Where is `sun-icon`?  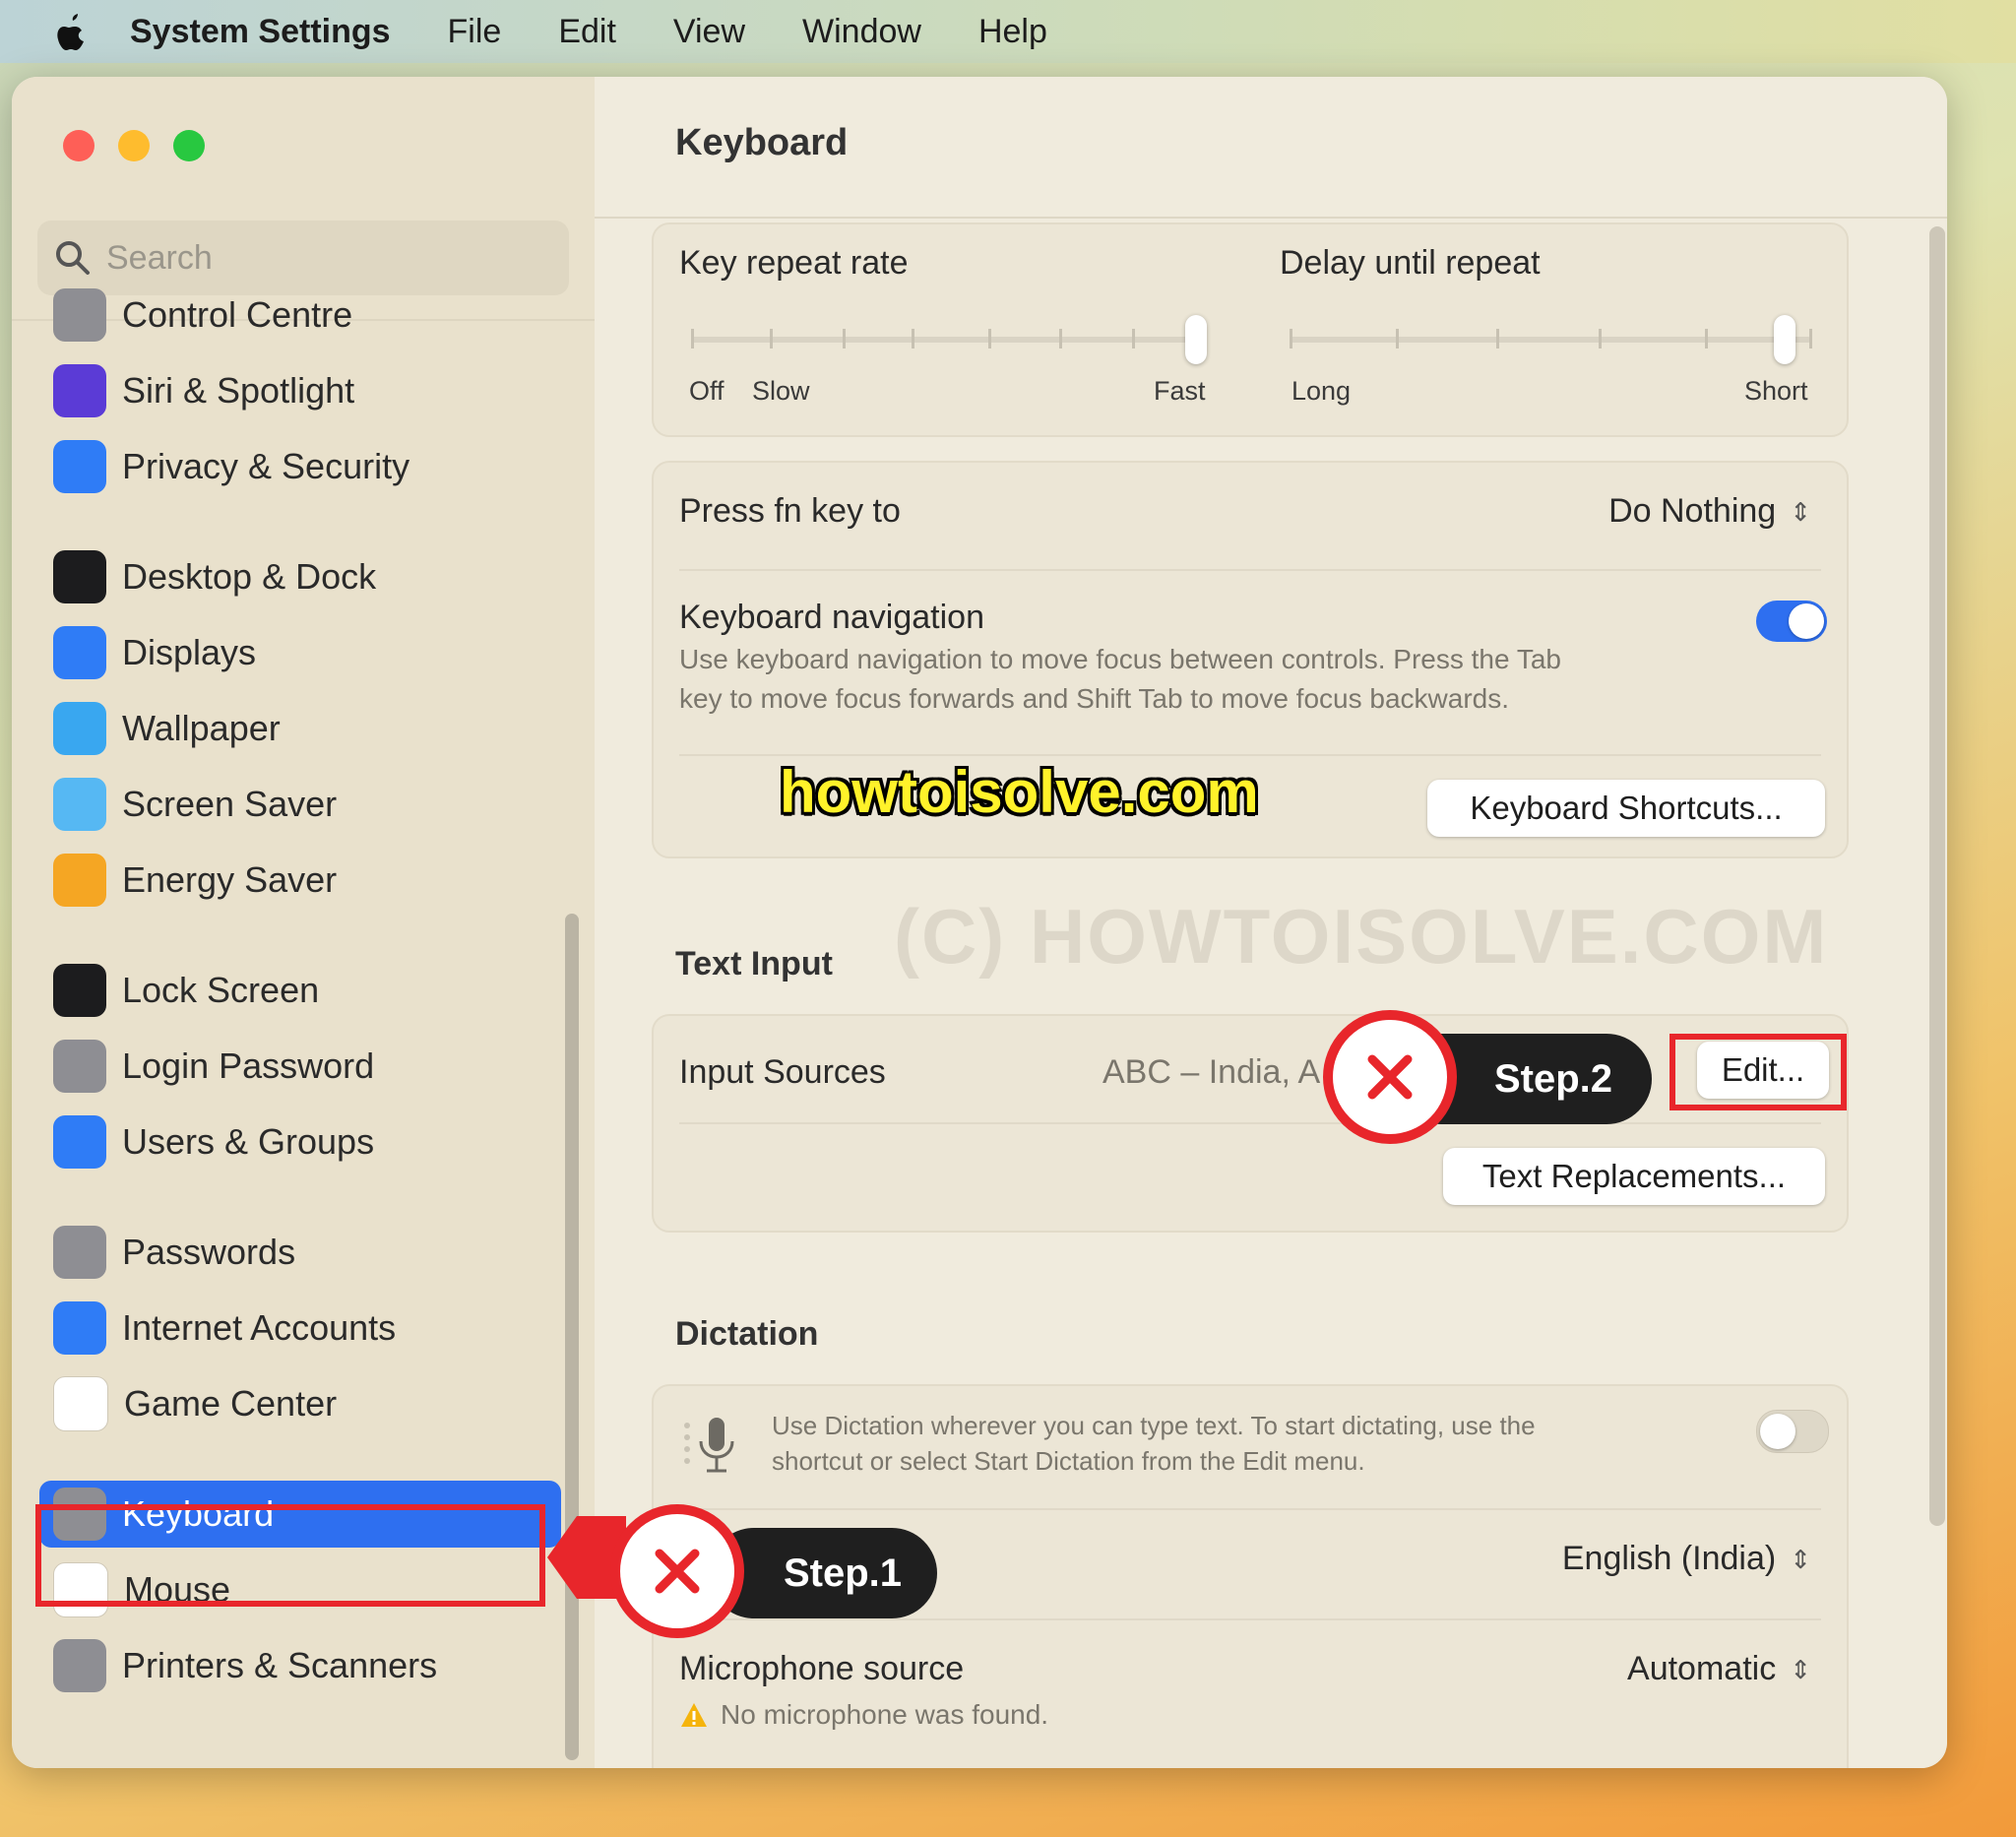
sun-icon is located at coordinates (79, 652).